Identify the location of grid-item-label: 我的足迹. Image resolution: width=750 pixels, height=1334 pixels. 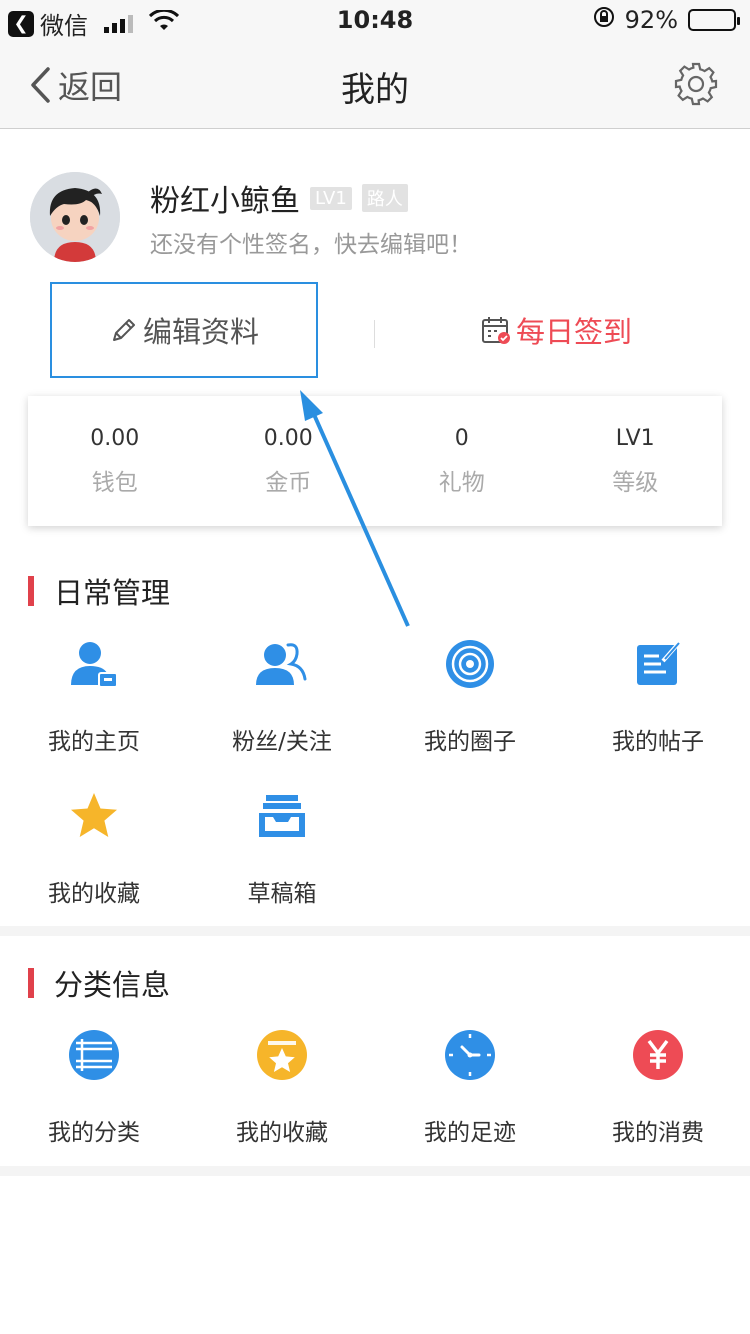
(470, 1133).